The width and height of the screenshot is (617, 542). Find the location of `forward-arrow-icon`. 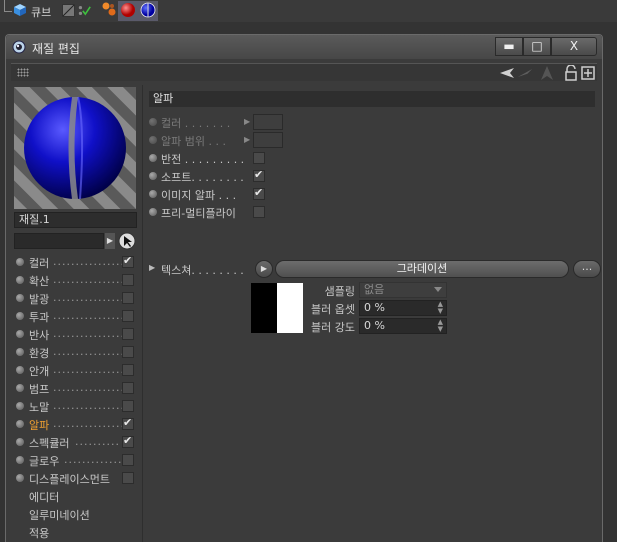

forward-arrow-icon is located at coordinates (525, 73).